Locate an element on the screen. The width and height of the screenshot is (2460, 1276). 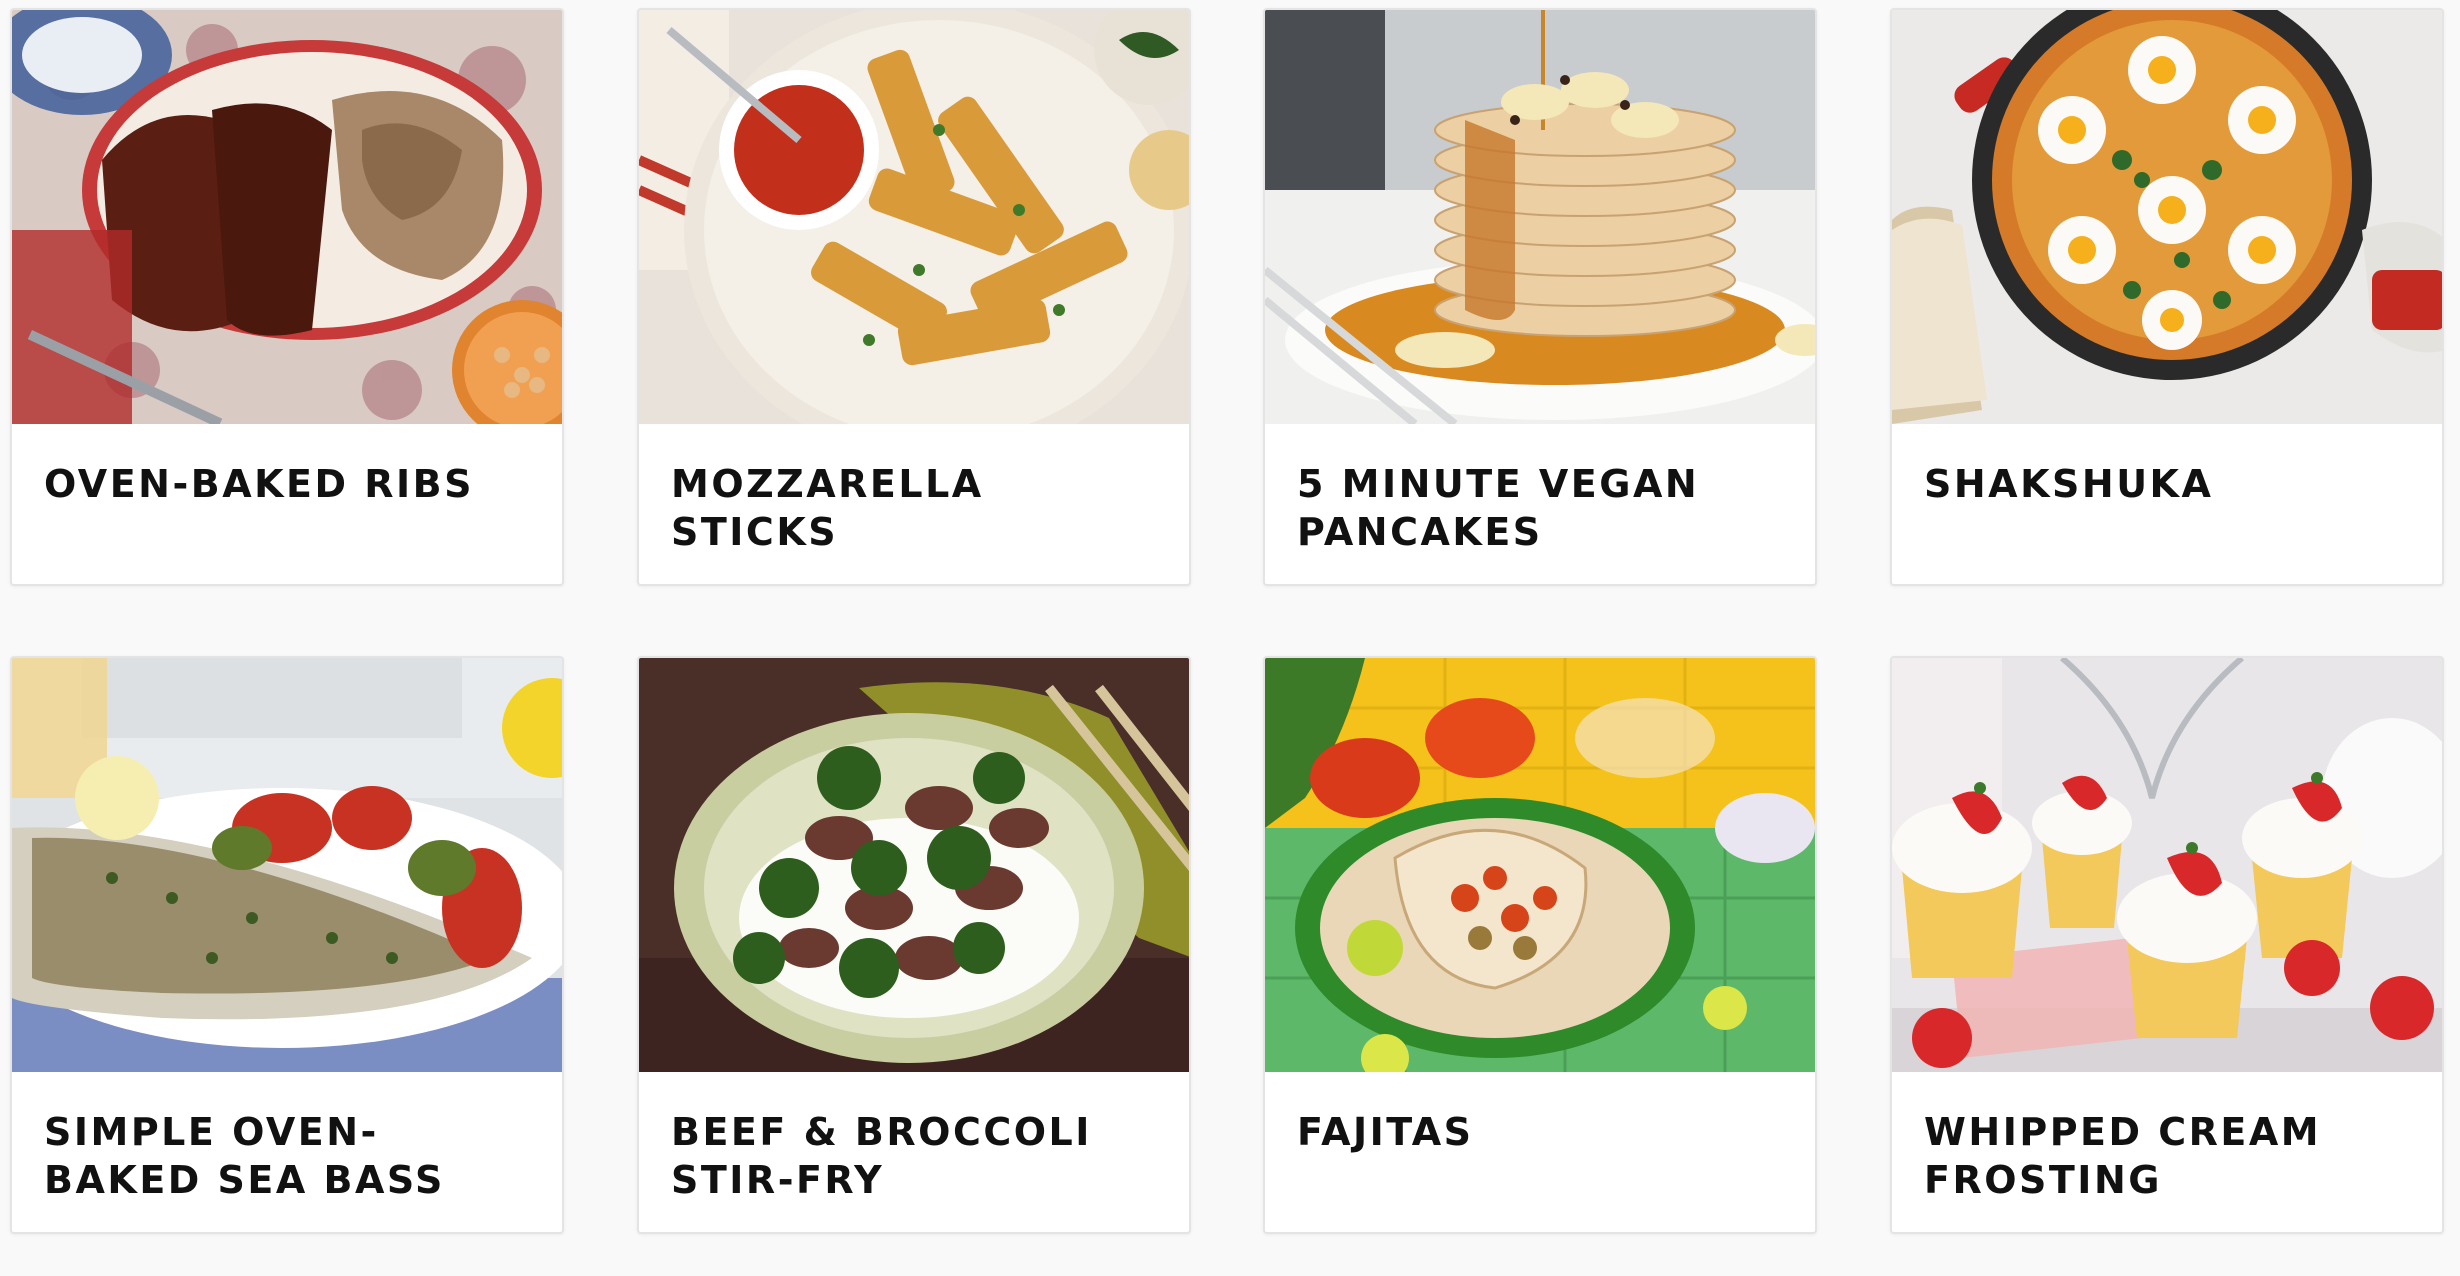
recipe-card-beef-broccoli-stir-fry: BEEF & BROCCOLI STIR-FRY is located at coordinates (914, 945).